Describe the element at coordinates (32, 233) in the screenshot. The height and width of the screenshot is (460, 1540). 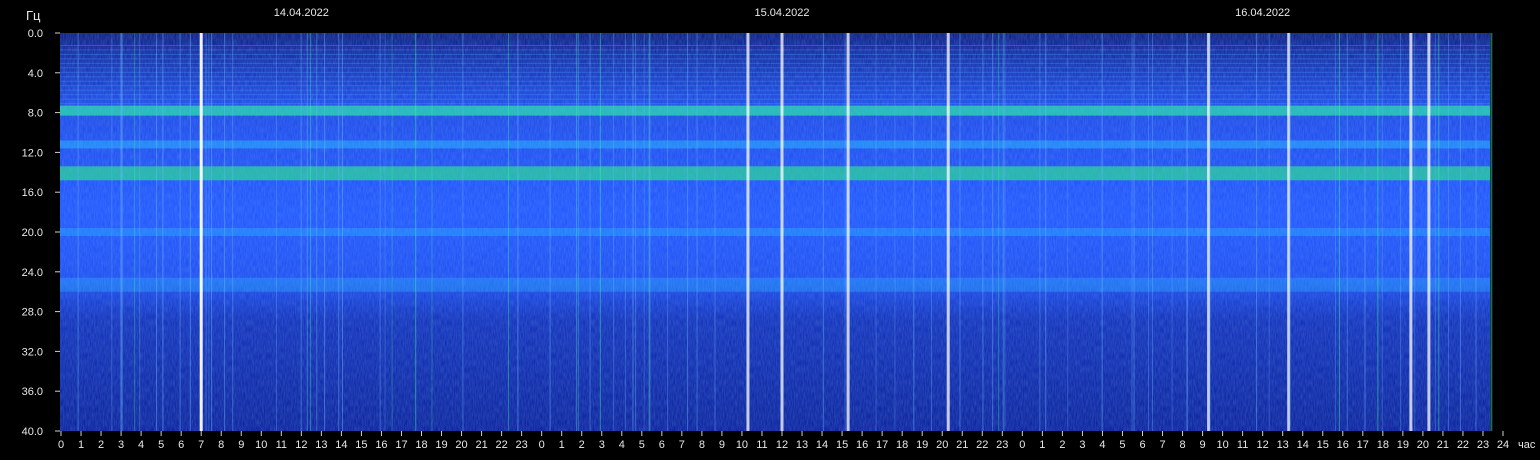
I see `y-tick-label: 20.0` at that location.